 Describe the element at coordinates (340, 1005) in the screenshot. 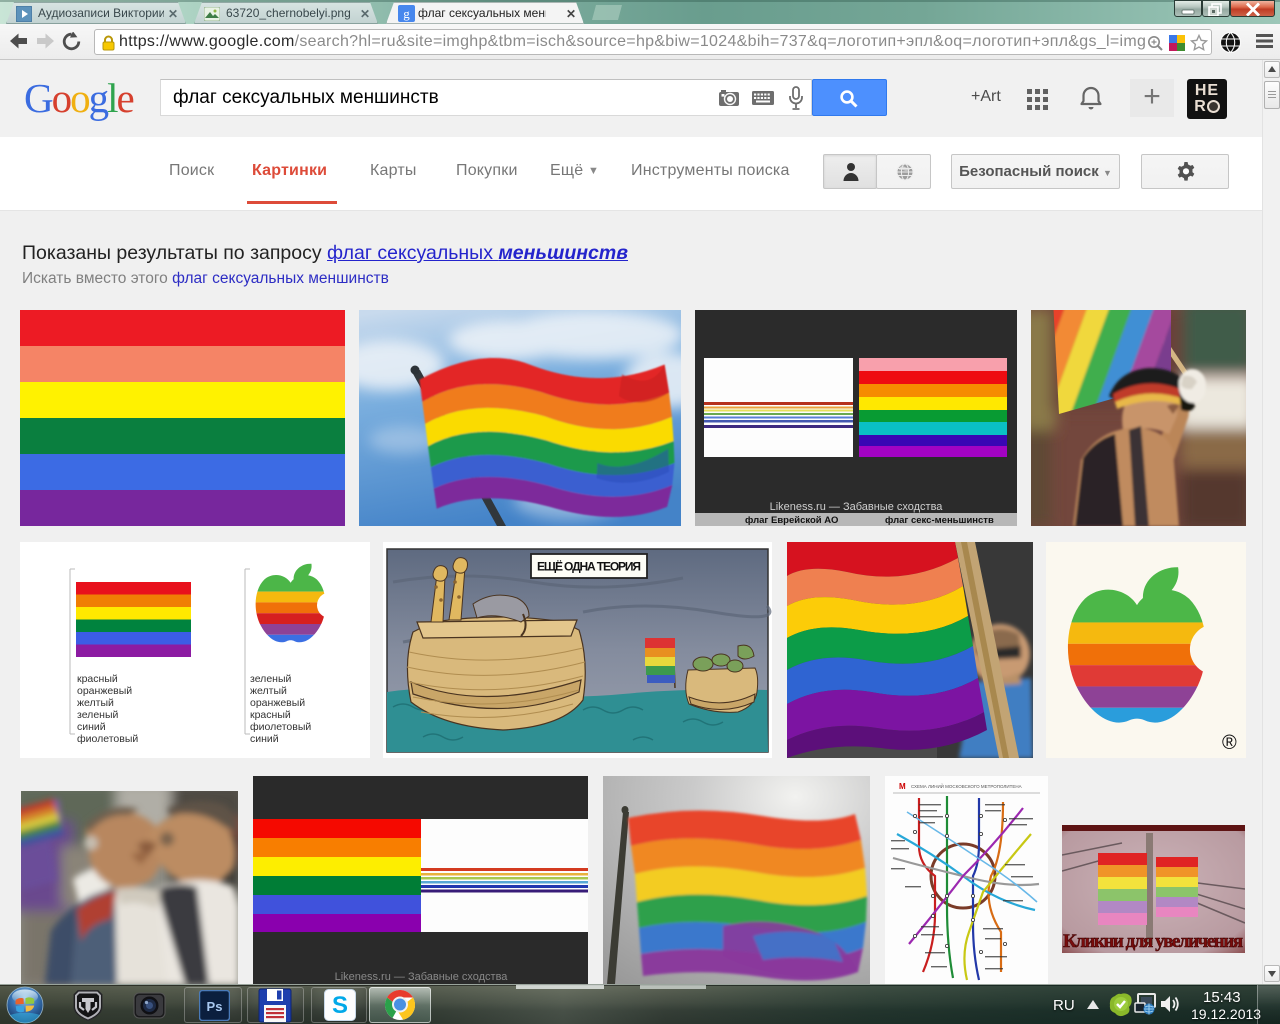

I see `svg-text: S` at that location.